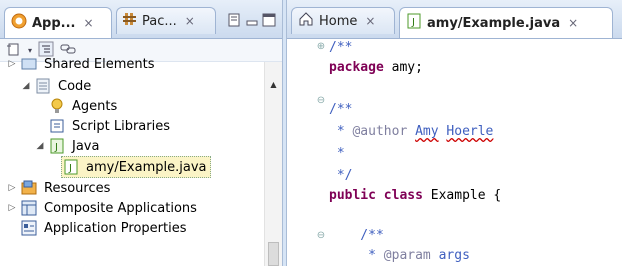 This screenshot has width=622, height=266. I want to click on comment-text: args, so click(450, 255).